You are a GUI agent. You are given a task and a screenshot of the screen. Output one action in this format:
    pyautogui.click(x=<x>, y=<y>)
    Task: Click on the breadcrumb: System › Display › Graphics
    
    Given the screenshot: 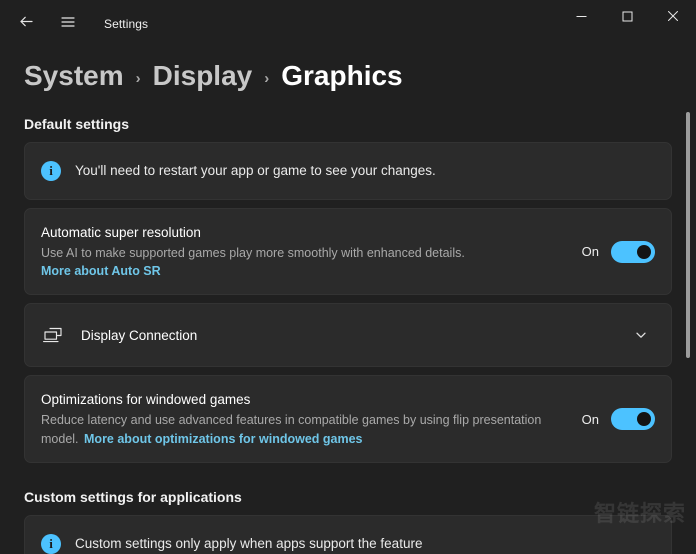 What is the action you would take?
    pyautogui.click(x=348, y=74)
    